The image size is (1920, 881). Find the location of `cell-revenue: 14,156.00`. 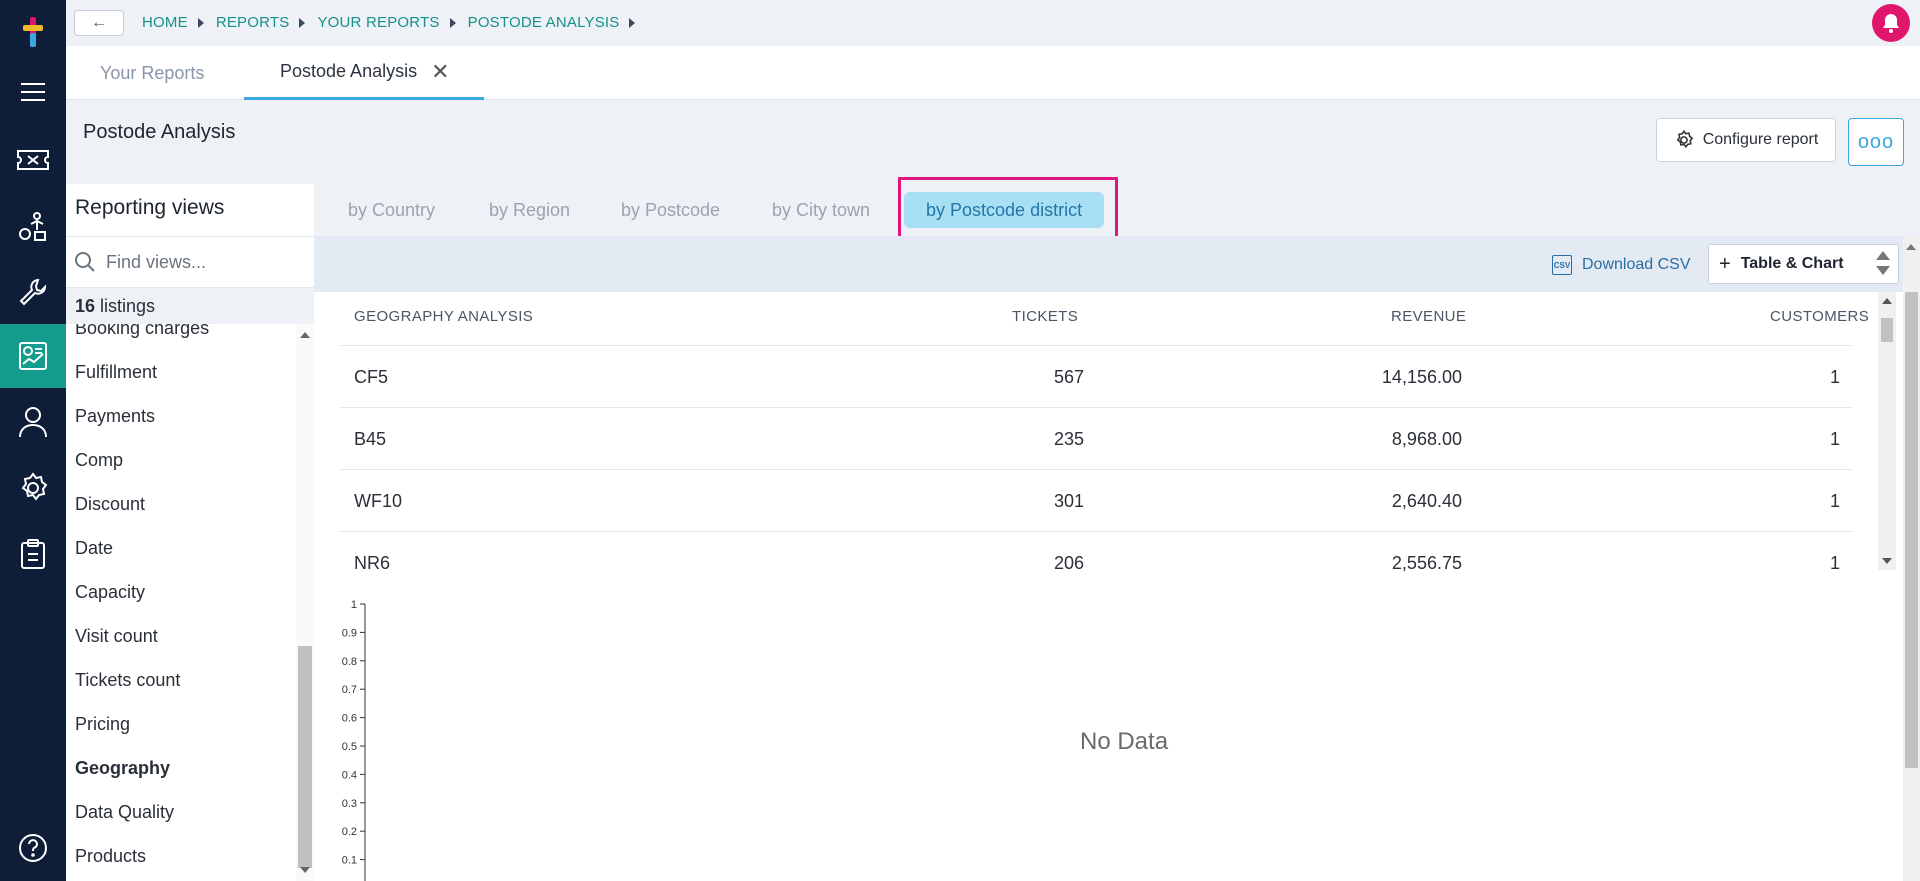

cell-revenue: 14,156.00 is located at coordinates (1421, 377).